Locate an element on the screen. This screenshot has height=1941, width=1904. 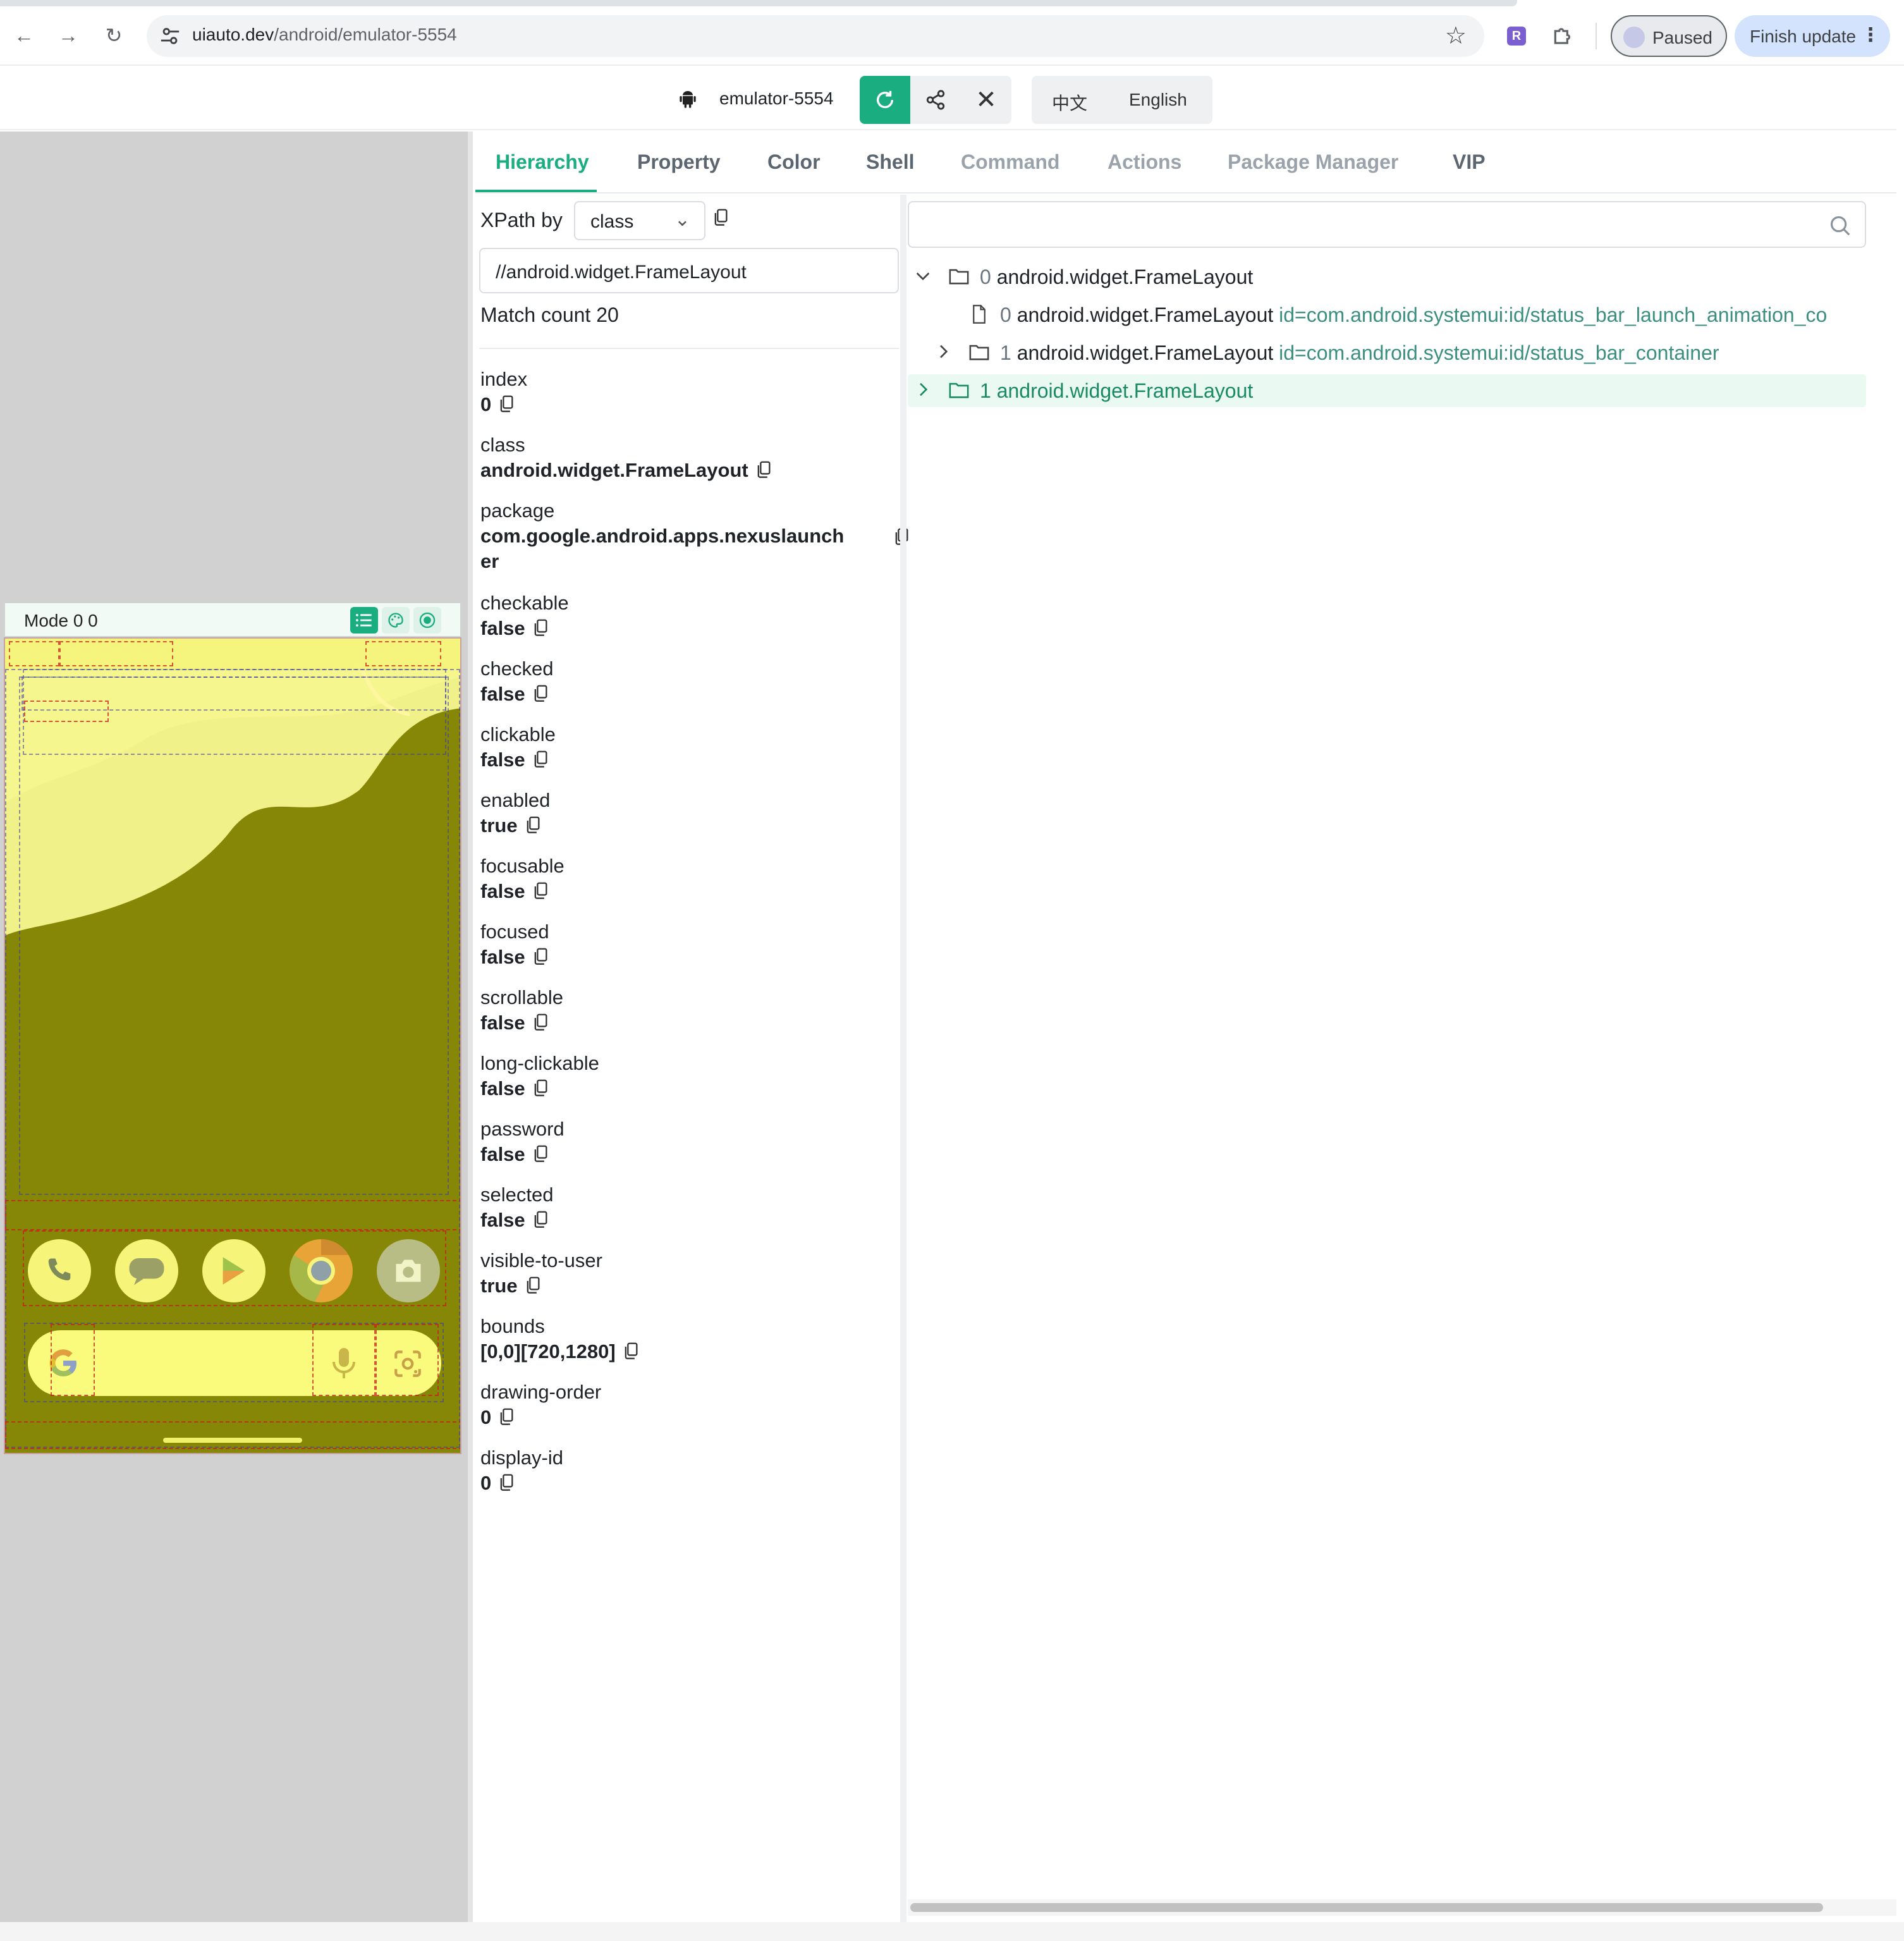
tab-actions: Actions is located at coordinates (1144, 162).